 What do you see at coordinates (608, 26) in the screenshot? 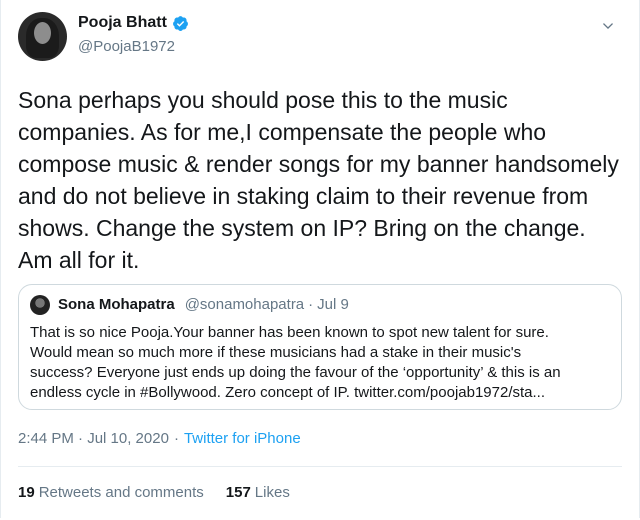
I see `chevron-down-icon` at bounding box center [608, 26].